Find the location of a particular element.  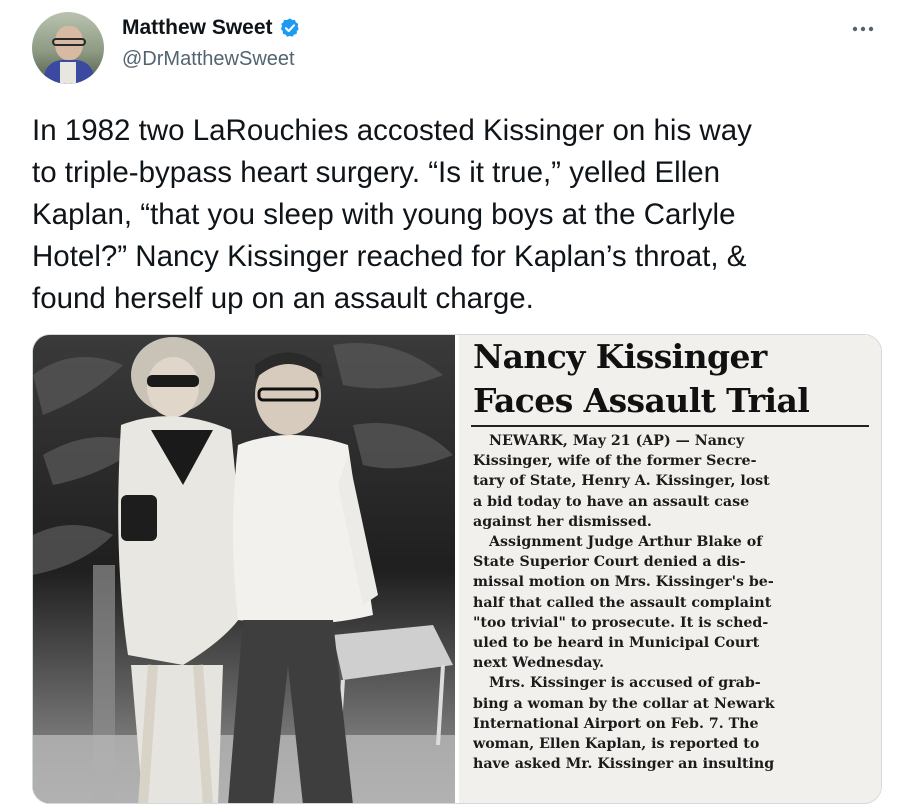

clipping-line: "too trivial" to prosecute. It is sched- is located at coordinates (621, 622).